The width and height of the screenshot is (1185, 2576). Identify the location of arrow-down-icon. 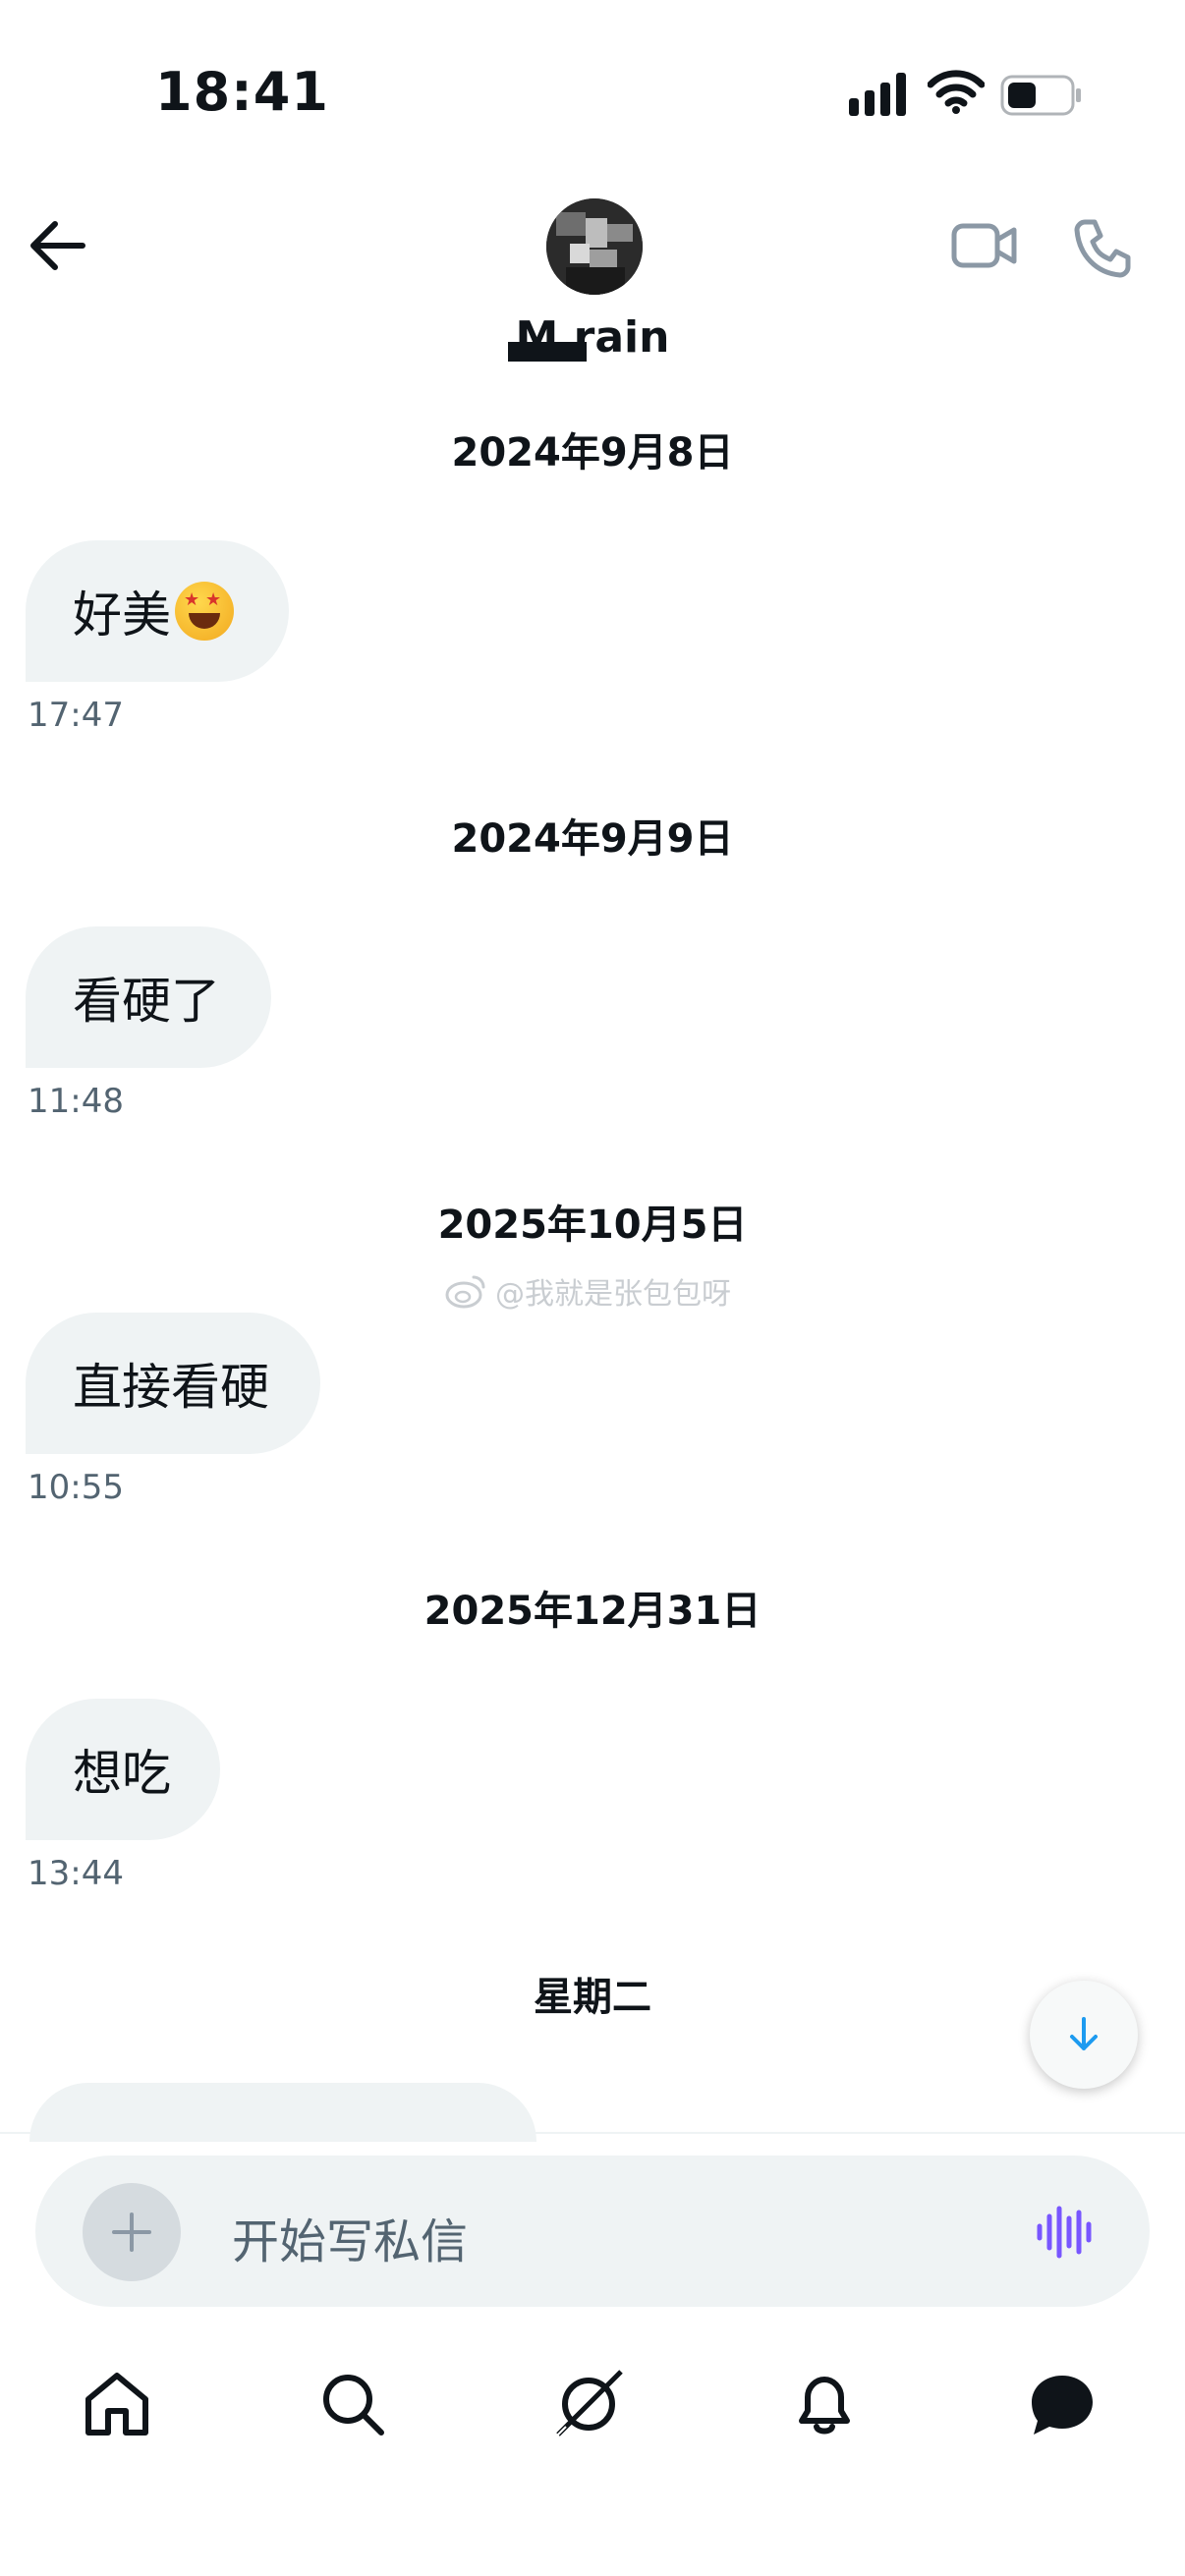
(1084, 2033).